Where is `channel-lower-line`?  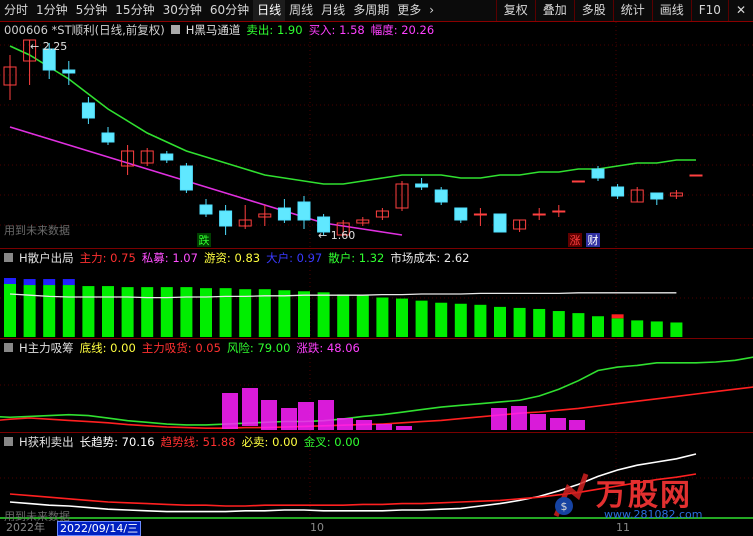
channel-lower-line is located at coordinates (206, 181).